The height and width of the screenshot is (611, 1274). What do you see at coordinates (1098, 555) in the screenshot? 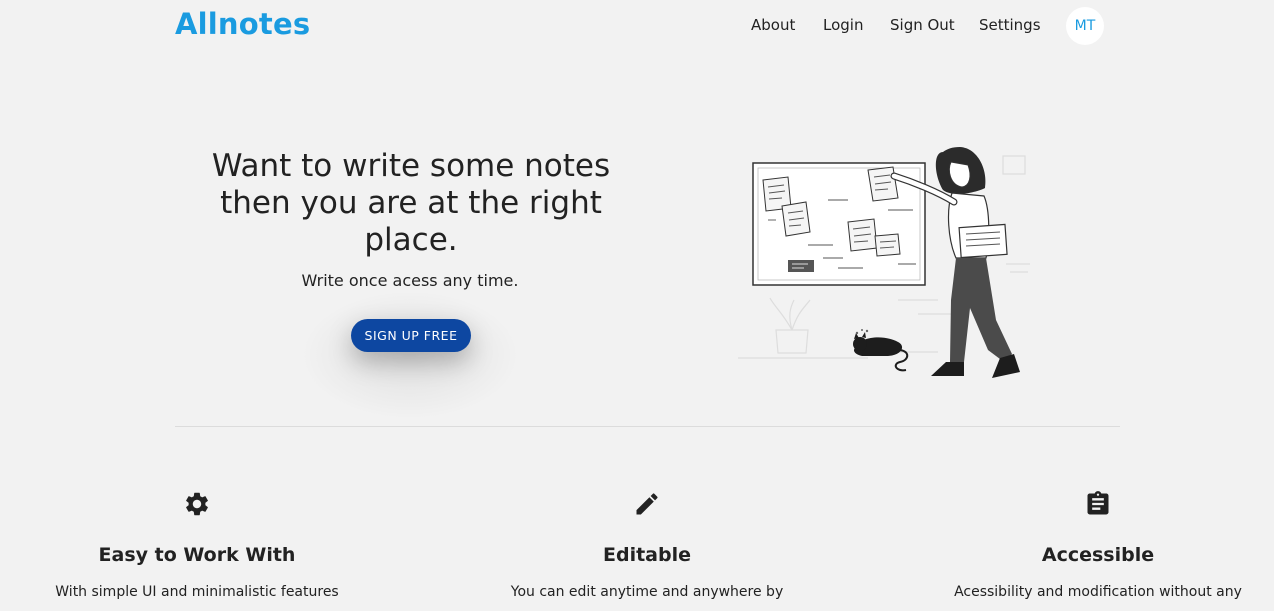
I see `feature-title: Accessible` at bounding box center [1098, 555].